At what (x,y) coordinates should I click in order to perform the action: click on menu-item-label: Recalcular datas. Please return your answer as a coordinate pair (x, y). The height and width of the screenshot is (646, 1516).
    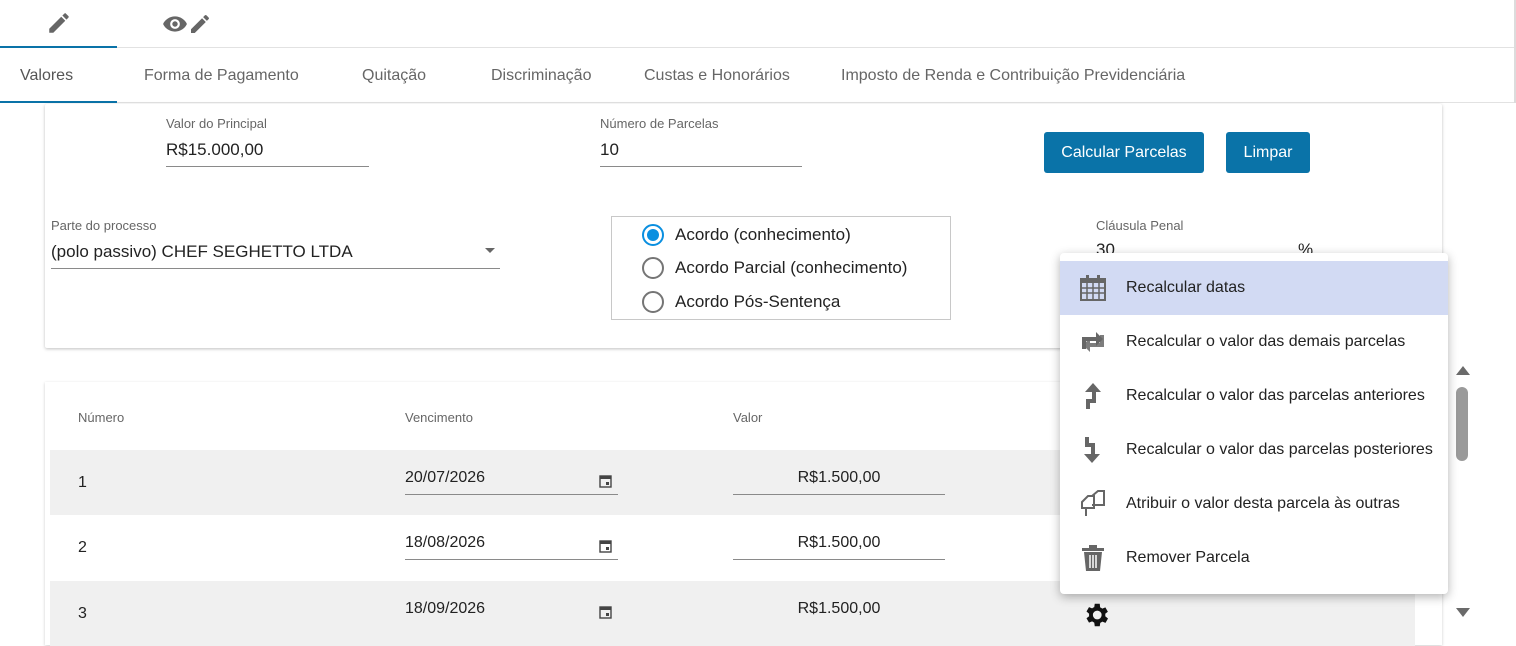
    Looking at the image, I should click on (1186, 287).